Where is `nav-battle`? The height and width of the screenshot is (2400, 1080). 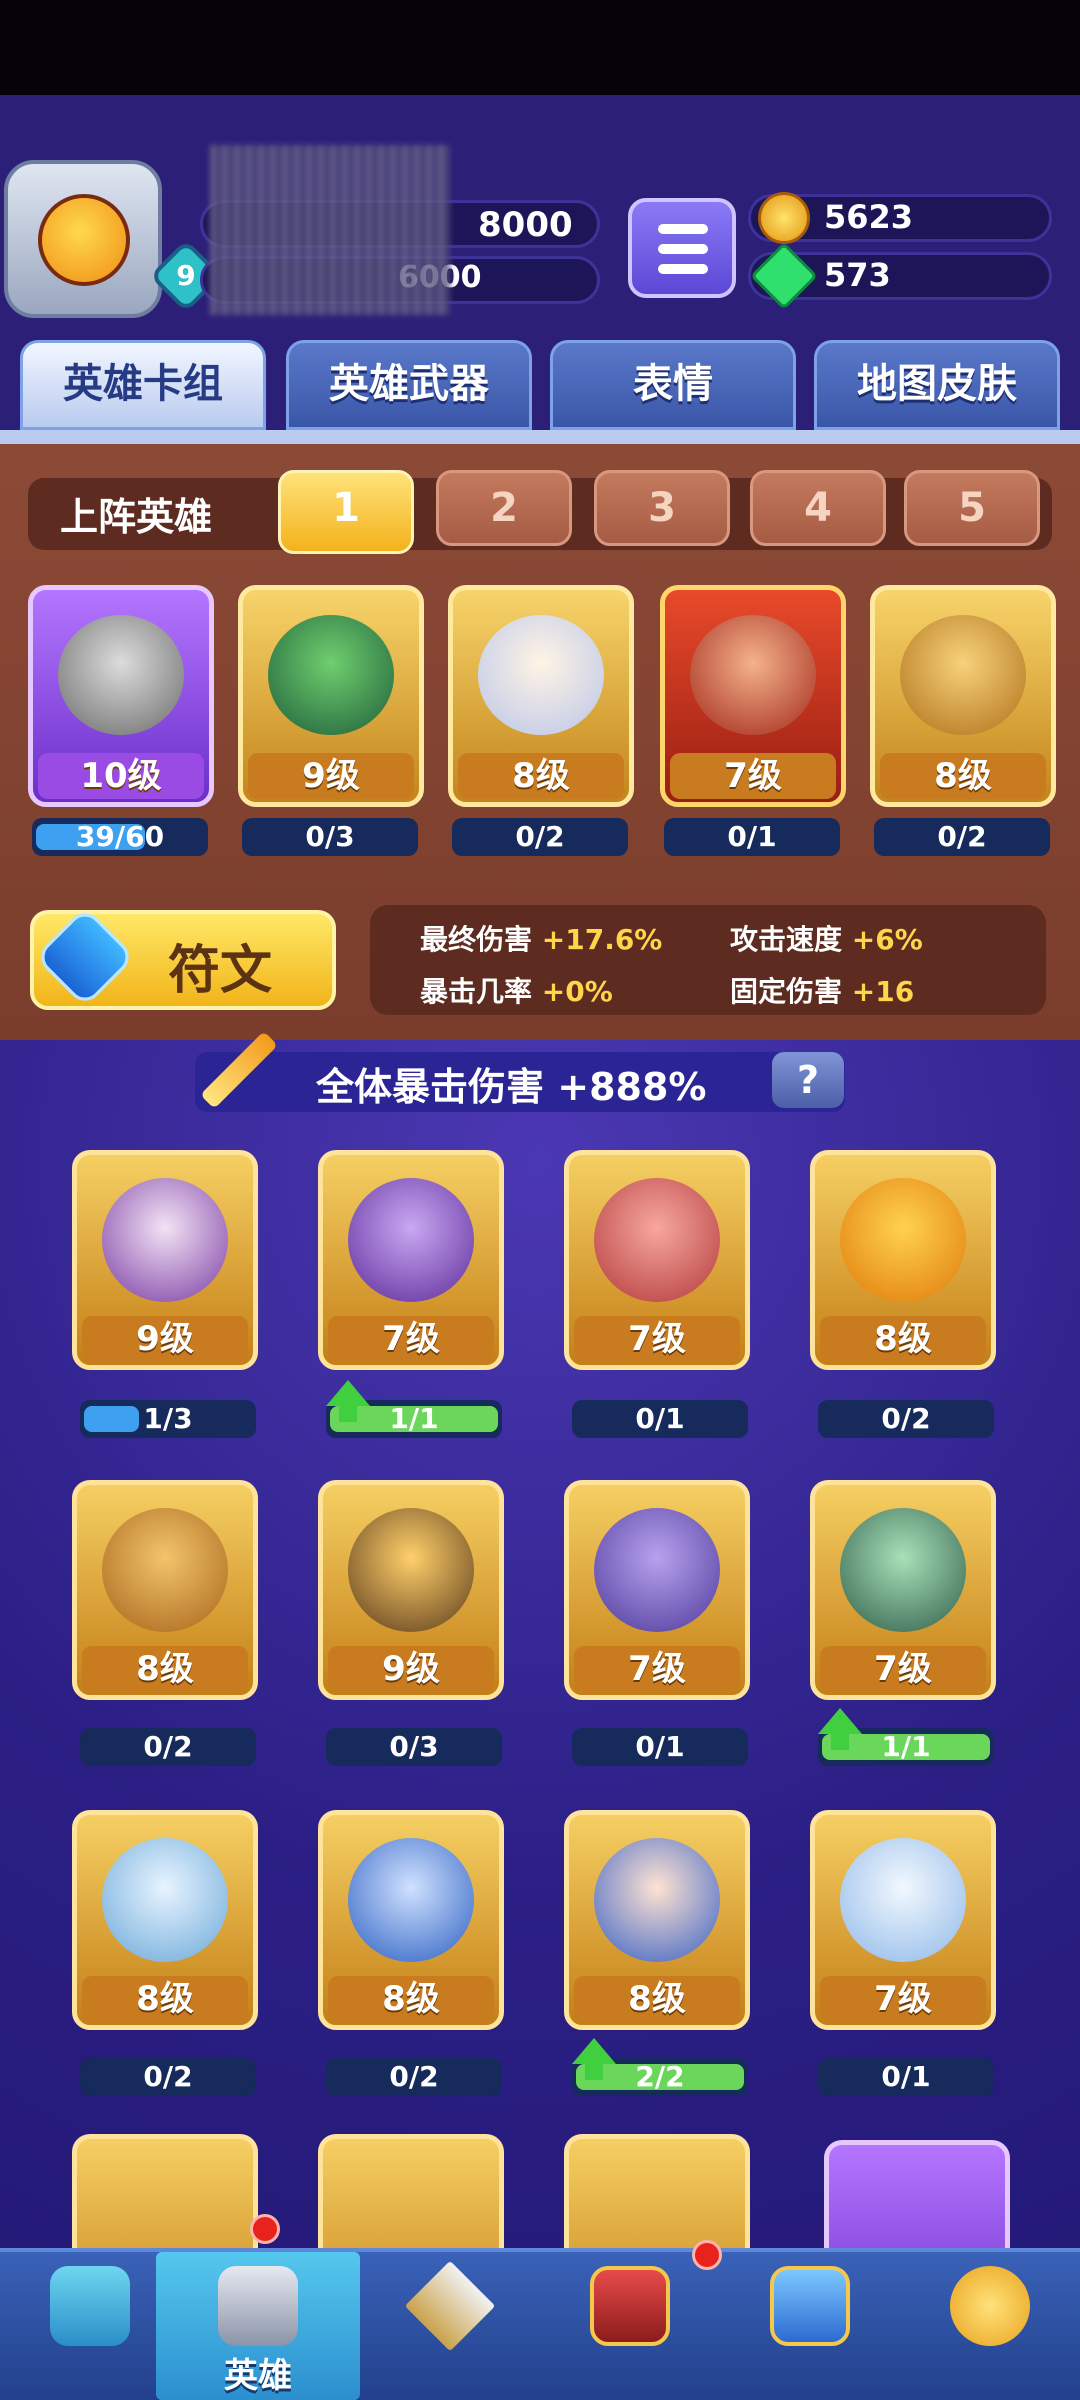 nav-battle is located at coordinates (450, 2326).